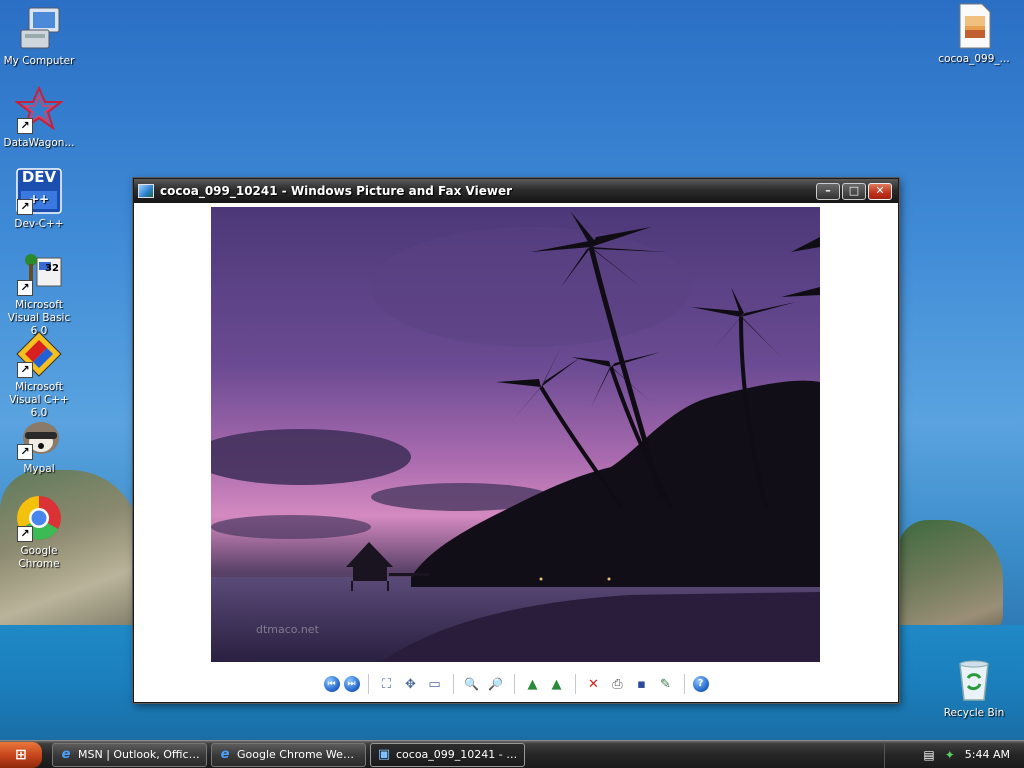 The image size is (1024, 768). I want to click on rotate-counterclockwise-icon: ▲, so click(556, 684).